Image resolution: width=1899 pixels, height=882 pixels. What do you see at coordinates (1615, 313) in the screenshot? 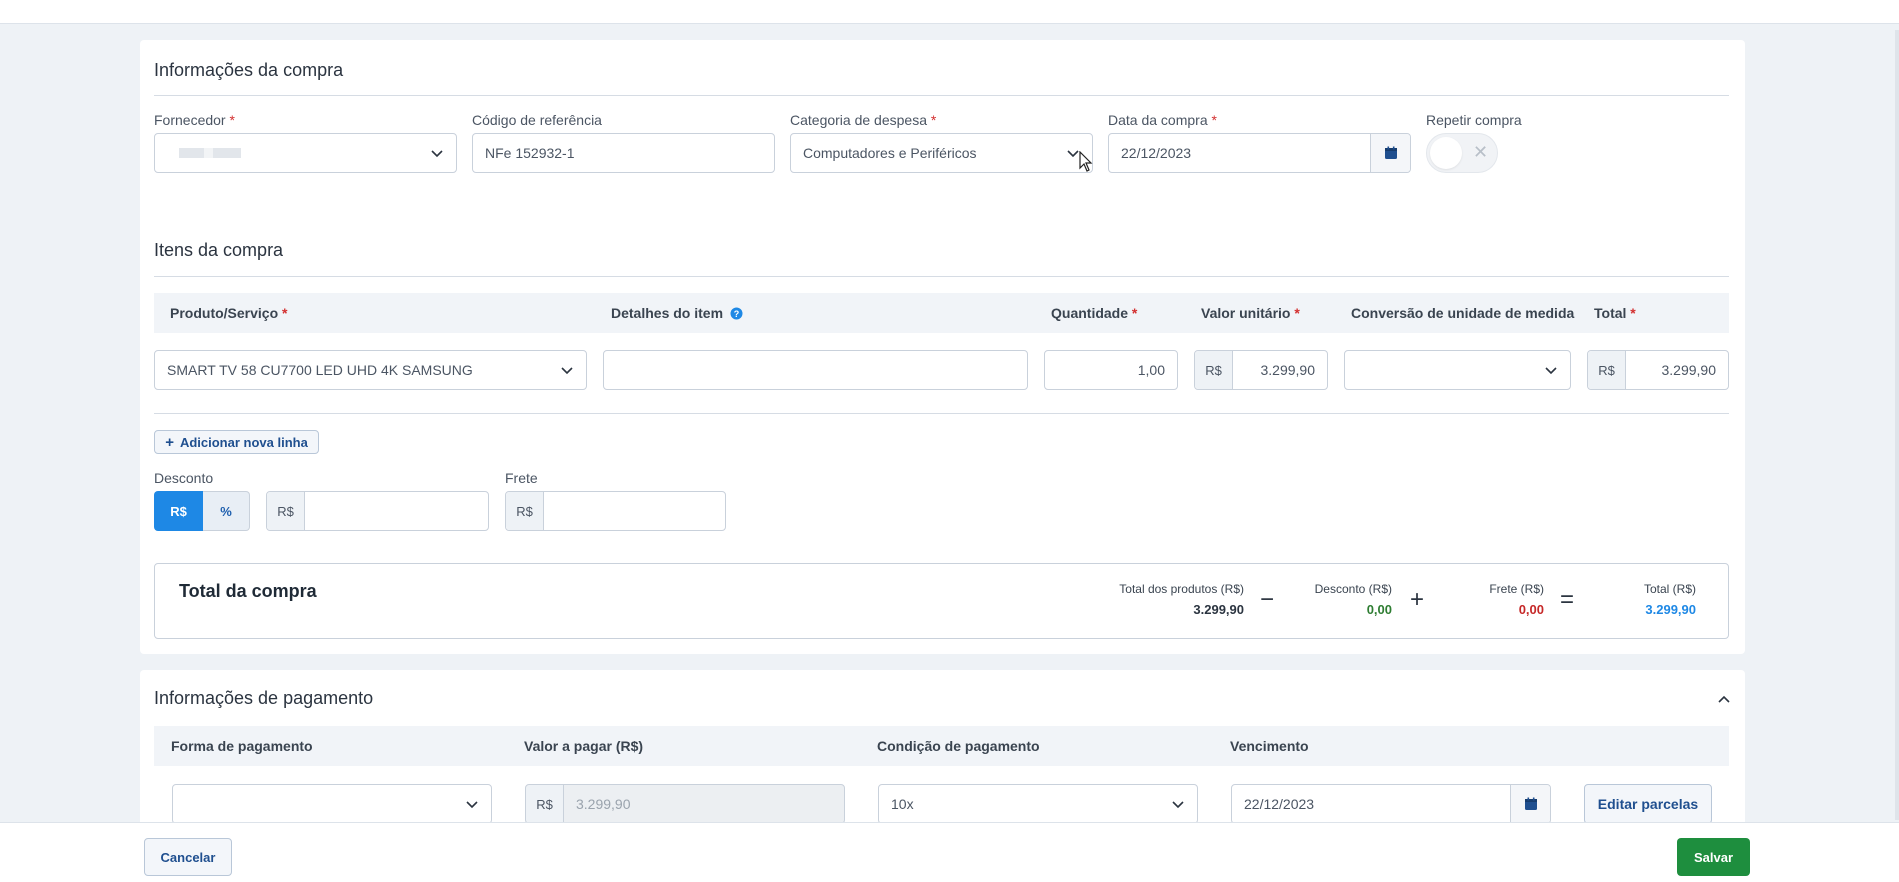
I see `header-total: Total *` at bounding box center [1615, 313].